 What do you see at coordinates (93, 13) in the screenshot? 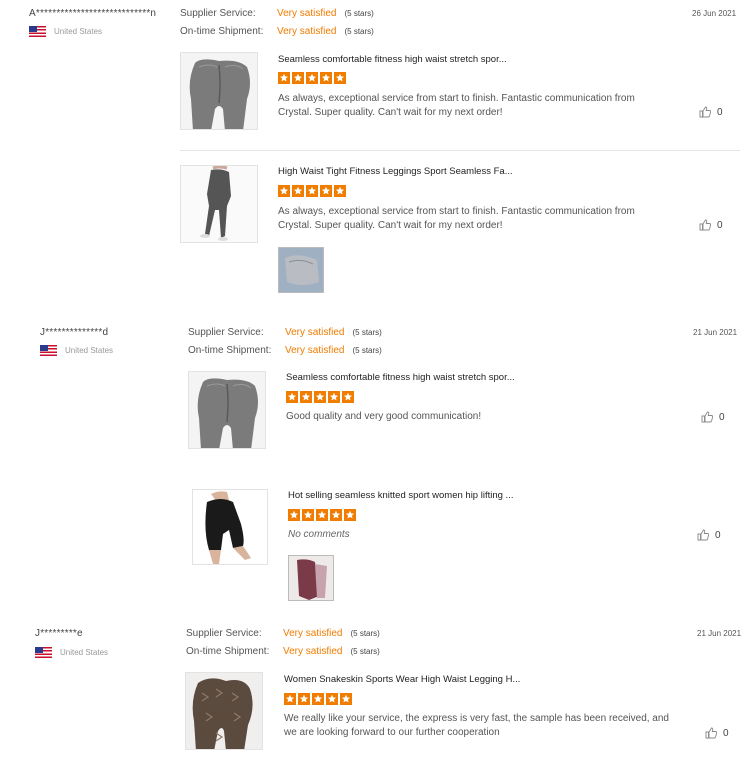
I see `buyer-name: A****************************n` at bounding box center [93, 13].